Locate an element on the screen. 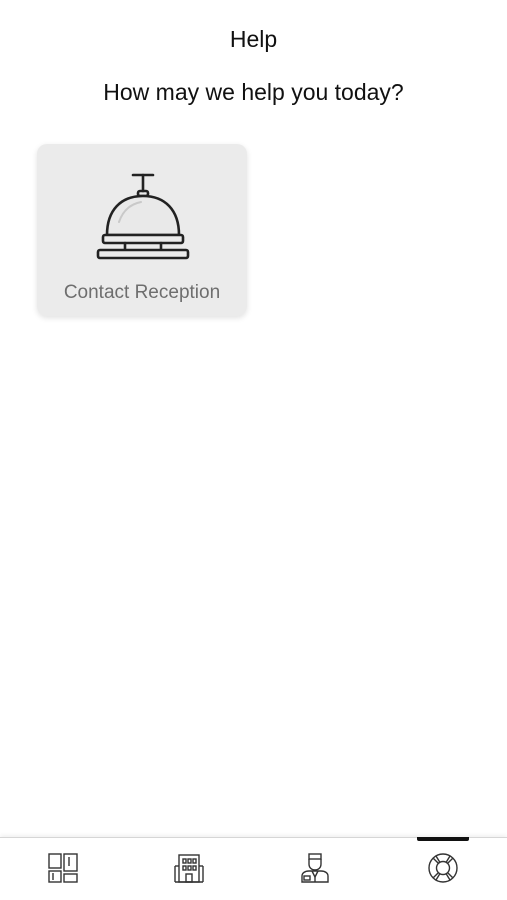 The image size is (507, 900). dashboard-icon is located at coordinates (63, 868).